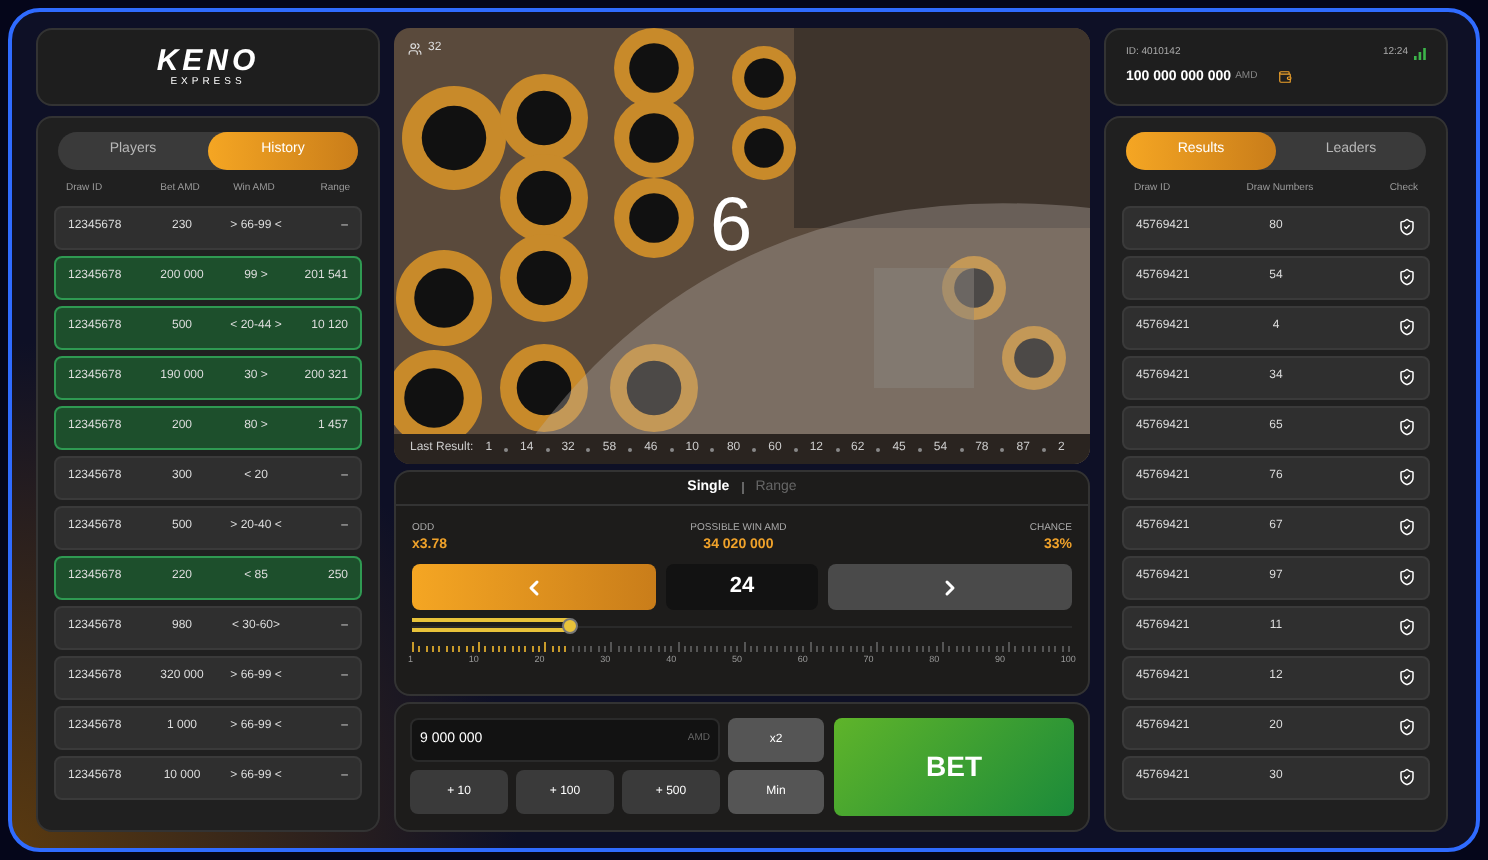 The image size is (1488, 860). Describe the element at coordinates (742, 587) in the screenshot. I see `number-display: 24` at that location.